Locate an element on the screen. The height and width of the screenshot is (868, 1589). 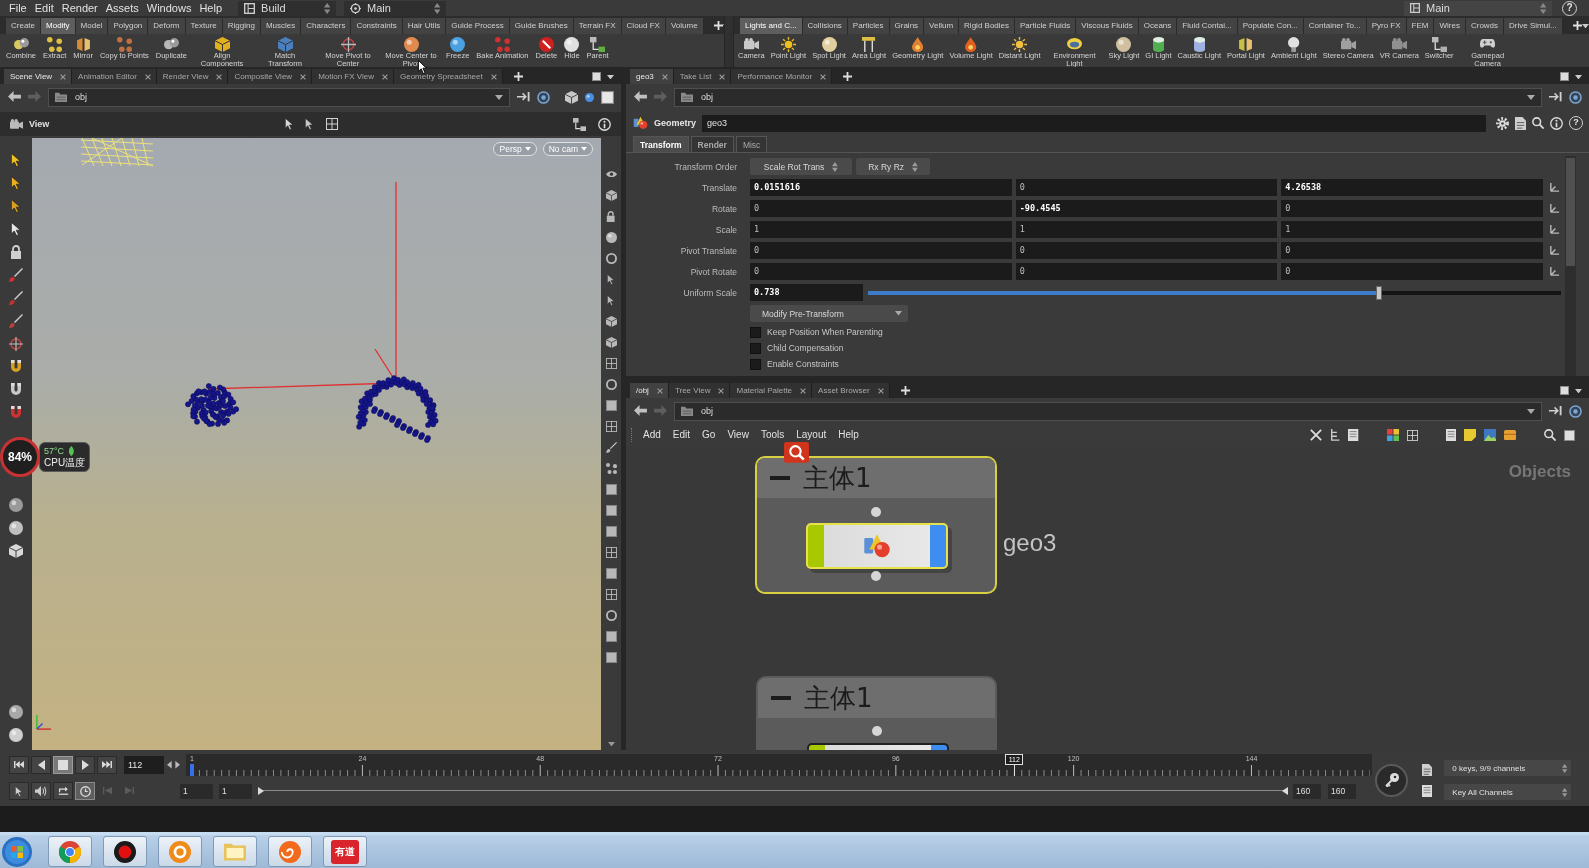
transport-button is located at coordinates (107, 765).